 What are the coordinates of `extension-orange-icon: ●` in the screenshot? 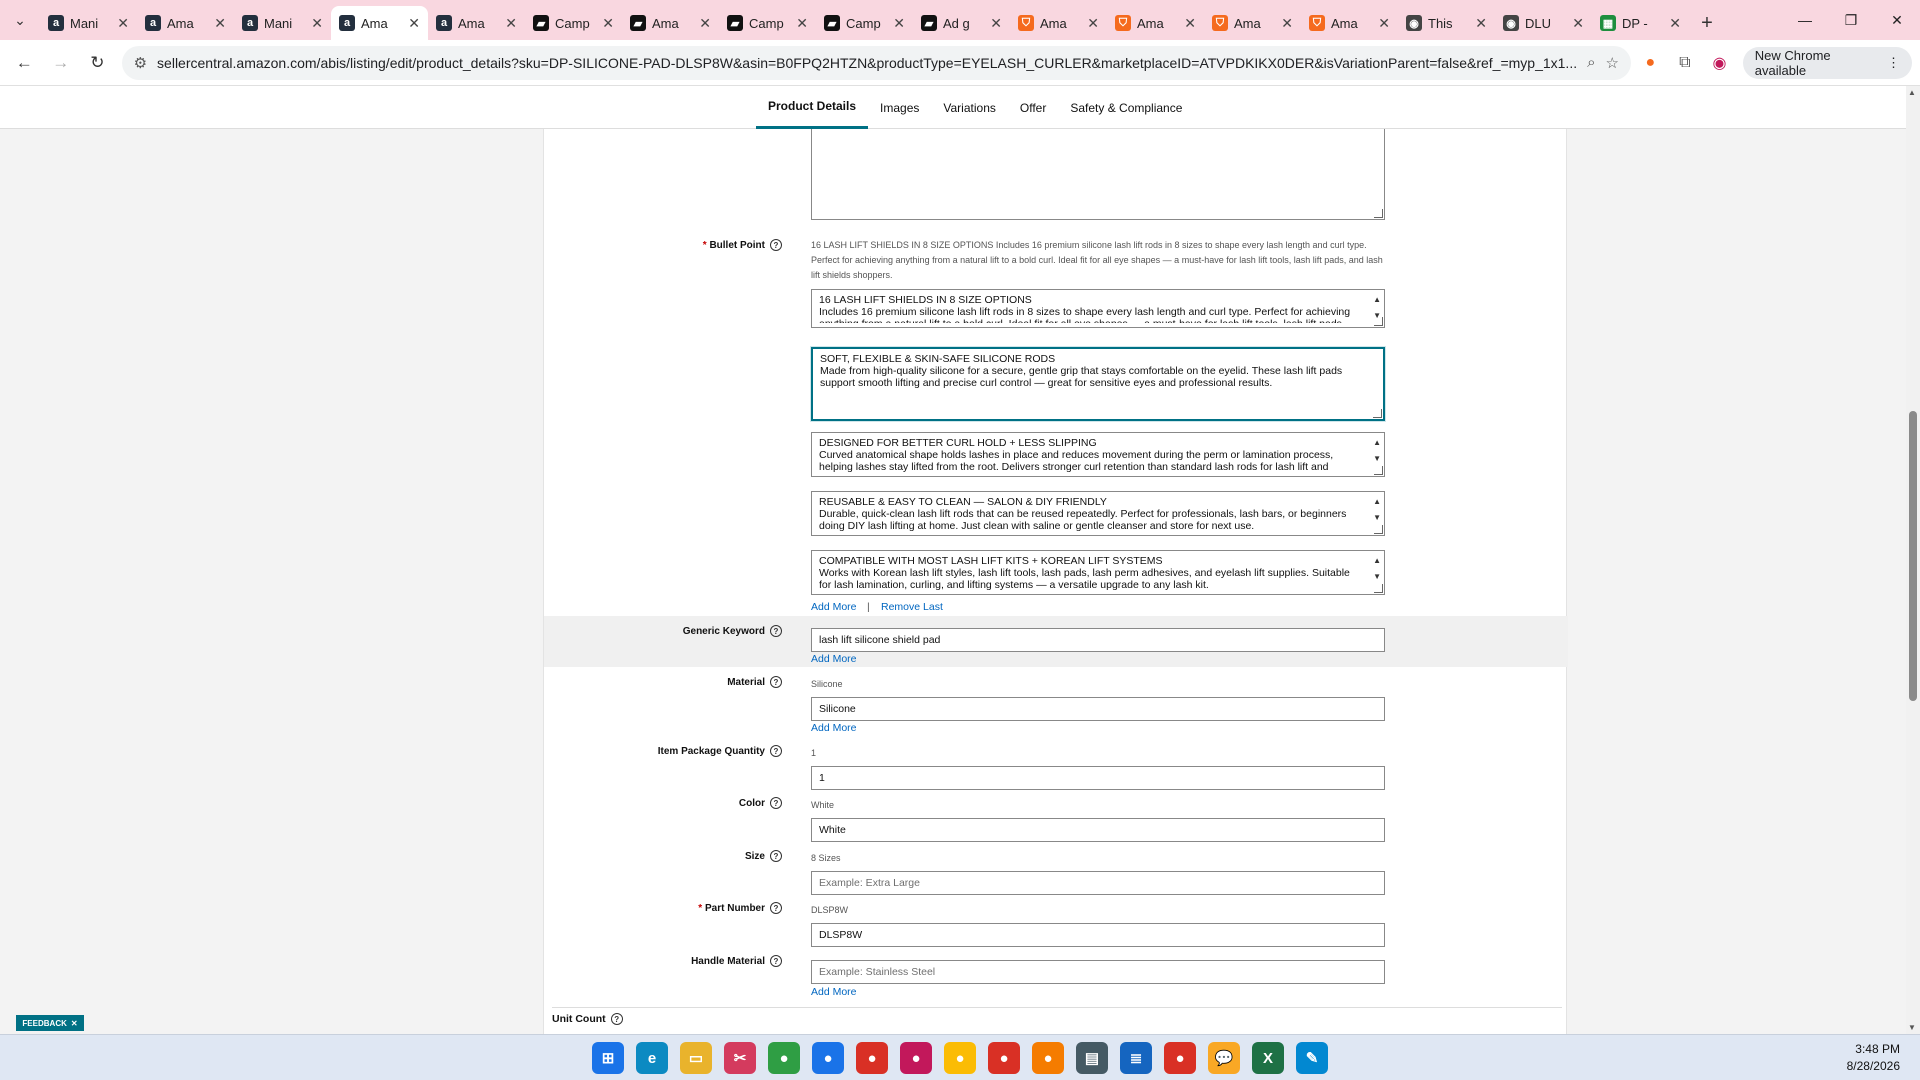 It's located at (1650, 63).